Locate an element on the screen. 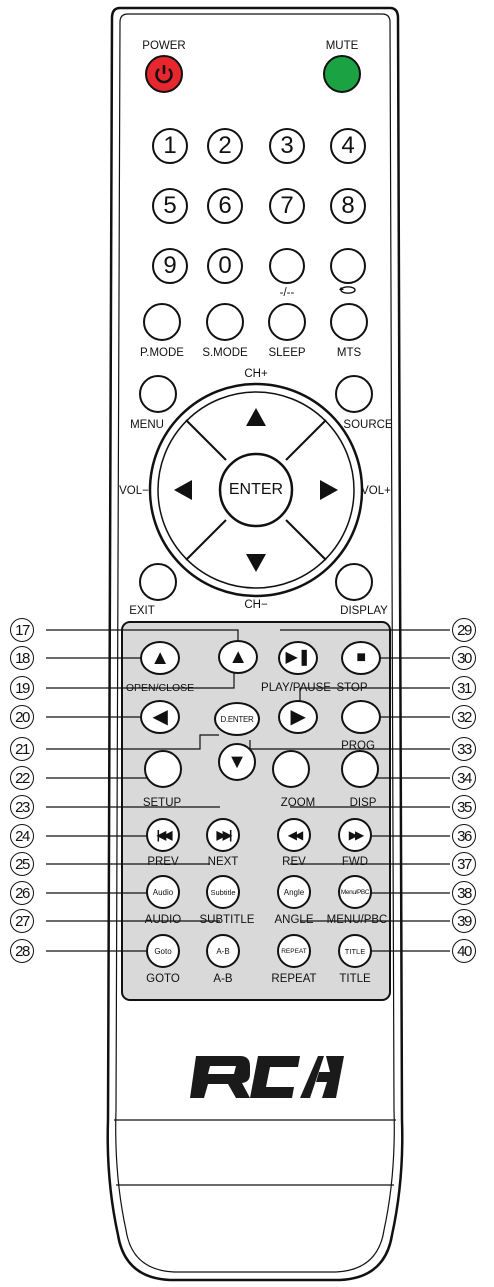 This screenshot has height=1287, width=494. prog-button is located at coordinates (361, 717).